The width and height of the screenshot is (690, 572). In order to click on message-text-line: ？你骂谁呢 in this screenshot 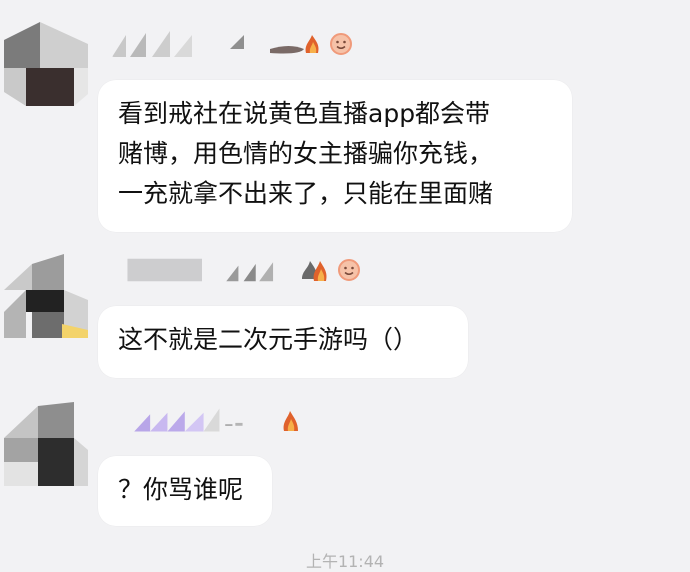, I will do `click(181, 489)`.